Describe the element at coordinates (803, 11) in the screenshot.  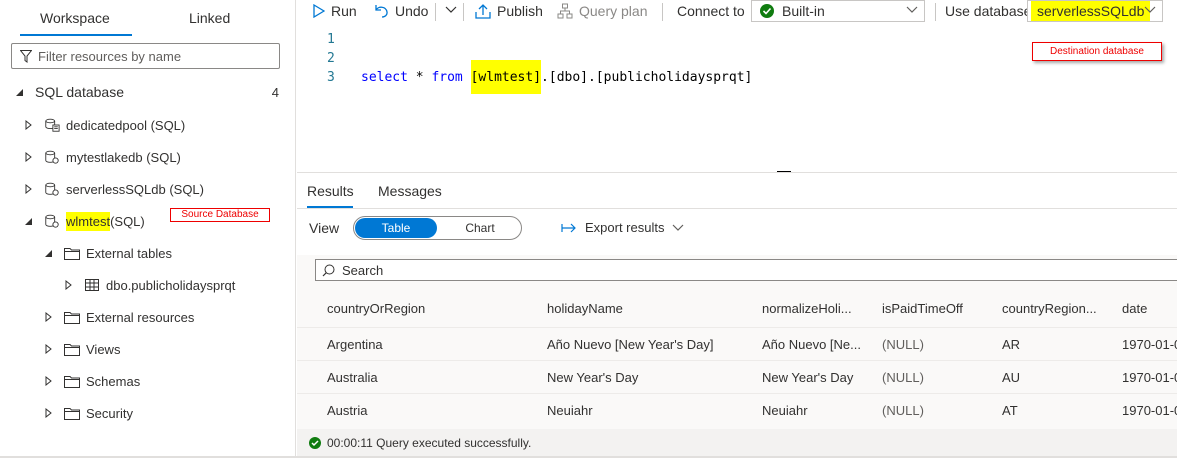
I see `connect-to-value: Built-in` at that location.